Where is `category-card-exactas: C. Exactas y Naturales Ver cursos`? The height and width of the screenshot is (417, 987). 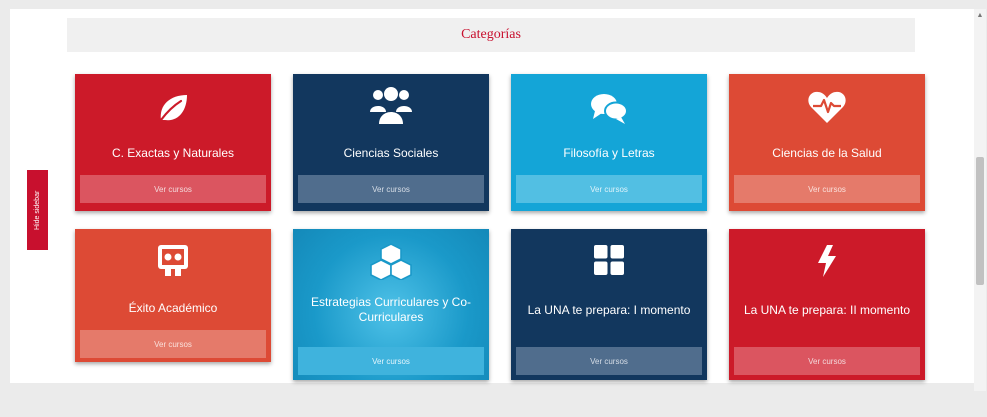
category-card-exactas: C. Exactas y Naturales Ver cursos is located at coordinates (173, 142).